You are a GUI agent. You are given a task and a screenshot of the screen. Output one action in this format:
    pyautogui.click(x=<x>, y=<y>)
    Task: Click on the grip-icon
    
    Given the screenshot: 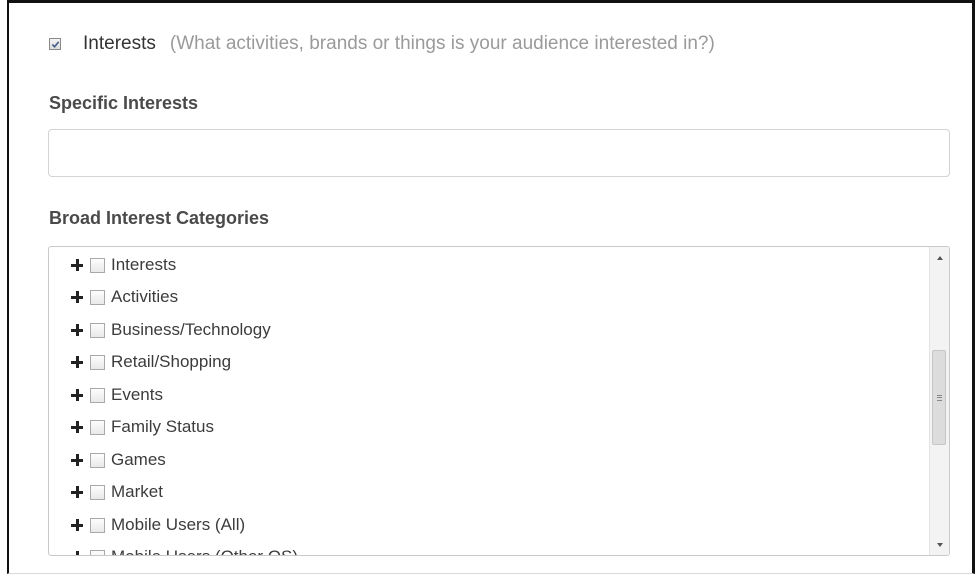 What is the action you would take?
    pyautogui.click(x=939, y=397)
    